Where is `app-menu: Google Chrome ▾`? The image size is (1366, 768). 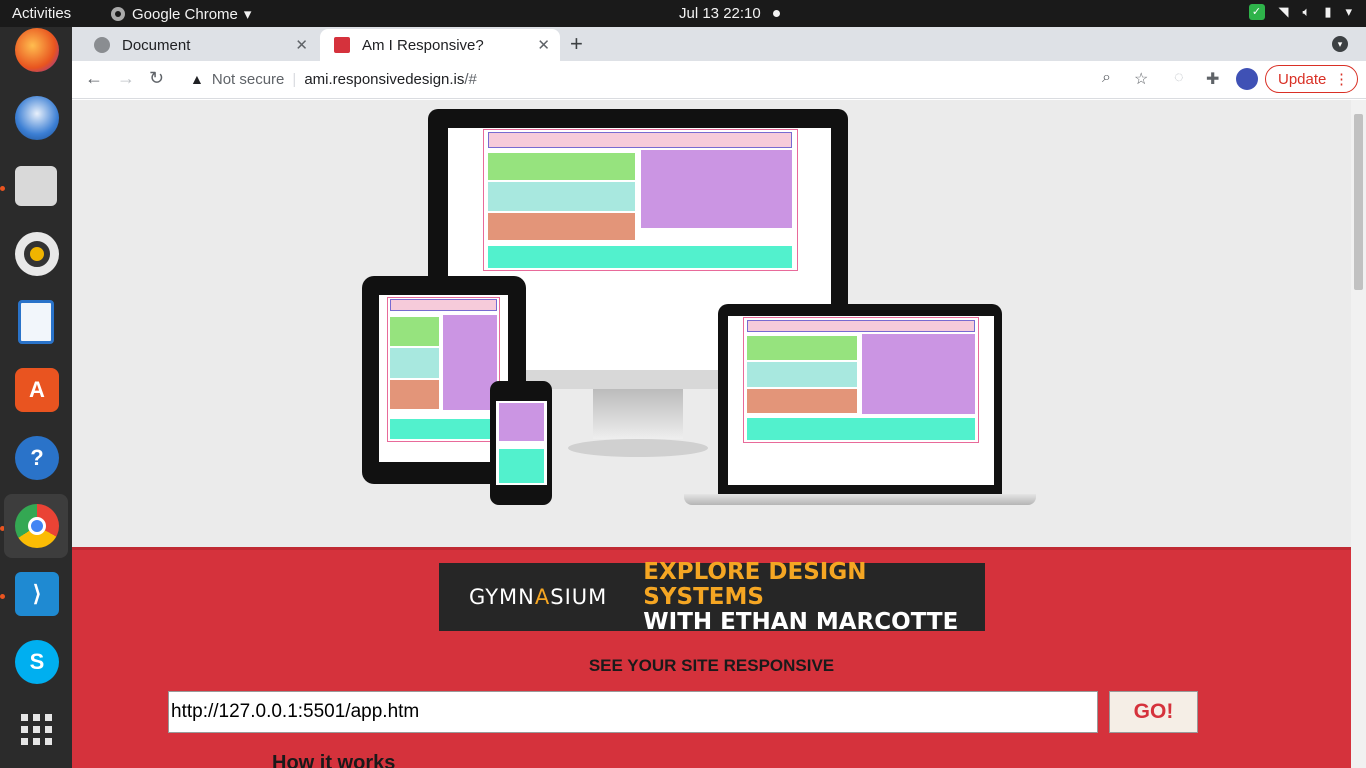
app-menu: Google Chrome ▾ is located at coordinates (180, 14).